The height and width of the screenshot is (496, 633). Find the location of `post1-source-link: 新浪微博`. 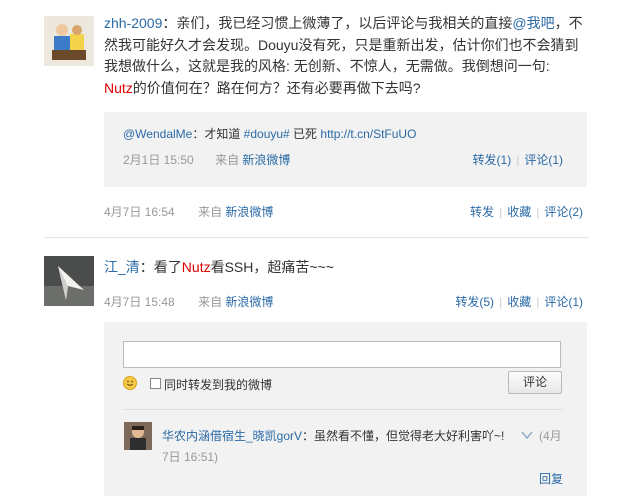

post1-source-link: 新浪微博 is located at coordinates (249, 212).